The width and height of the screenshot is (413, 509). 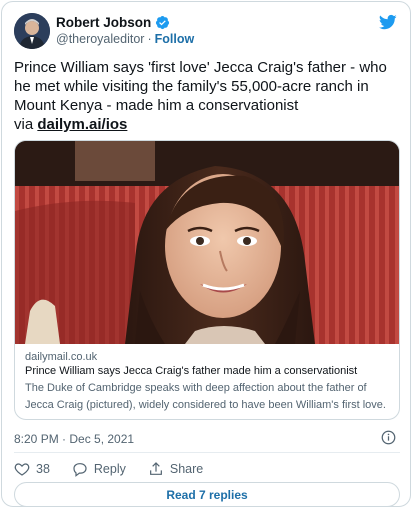 I want to click on follow-button: Follow, so click(x=175, y=39).